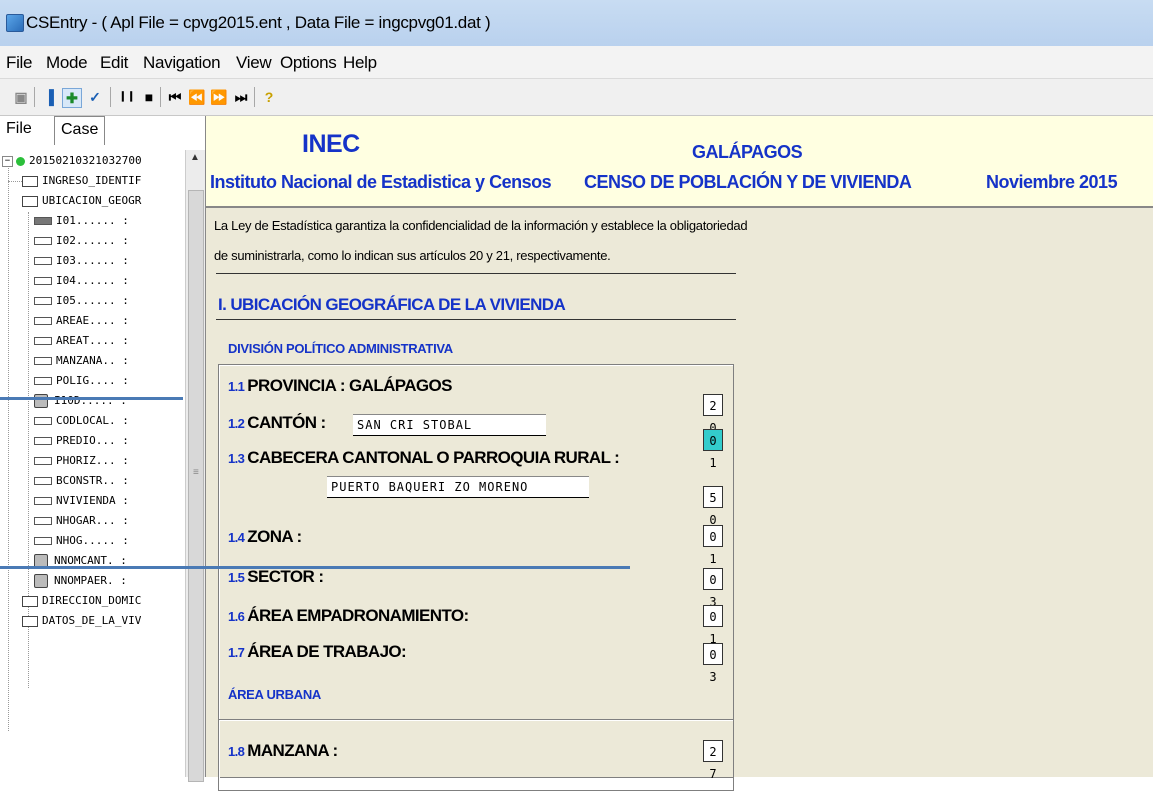  What do you see at coordinates (195, 157) in the screenshot?
I see `scroll-up-icon: ▲` at bounding box center [195, 157].